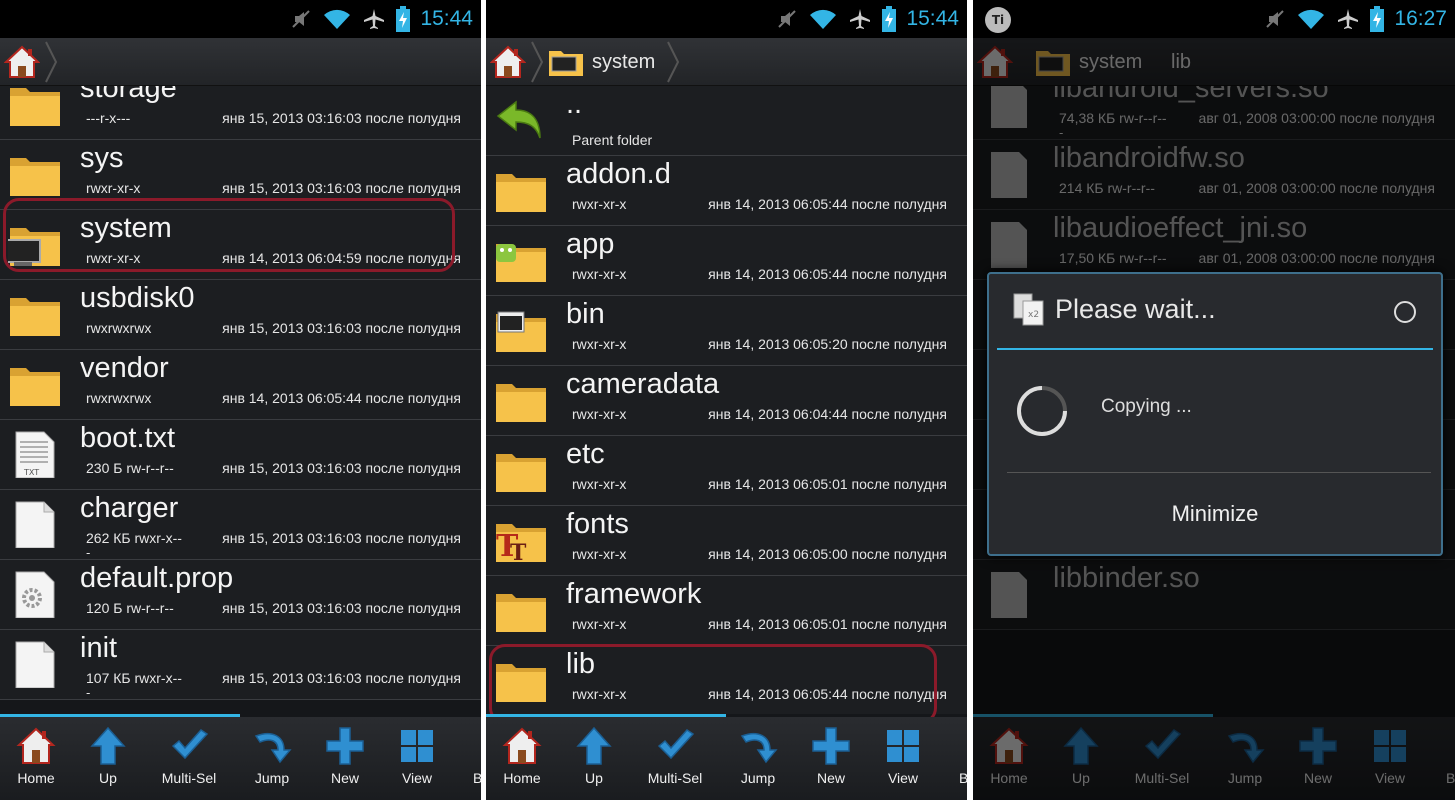 The height and width of the screenshot is (800, 1455). Describe the element at coordinates (31, 472) in the screenshot. I see `svg-text: TXT` at that location.